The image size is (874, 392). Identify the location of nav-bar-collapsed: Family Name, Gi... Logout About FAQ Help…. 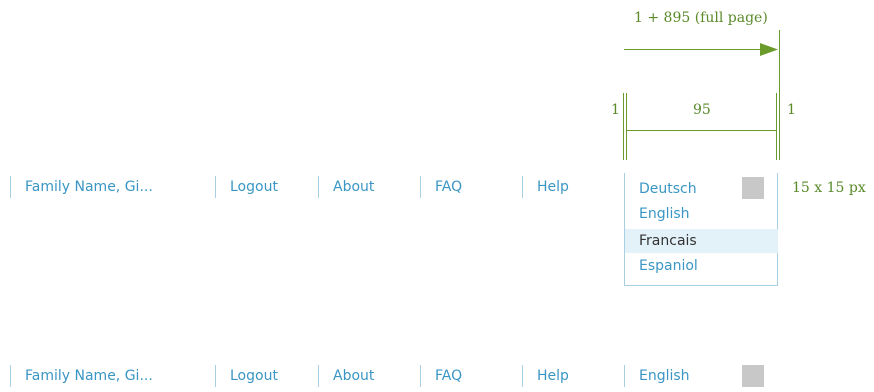
(437, 377).